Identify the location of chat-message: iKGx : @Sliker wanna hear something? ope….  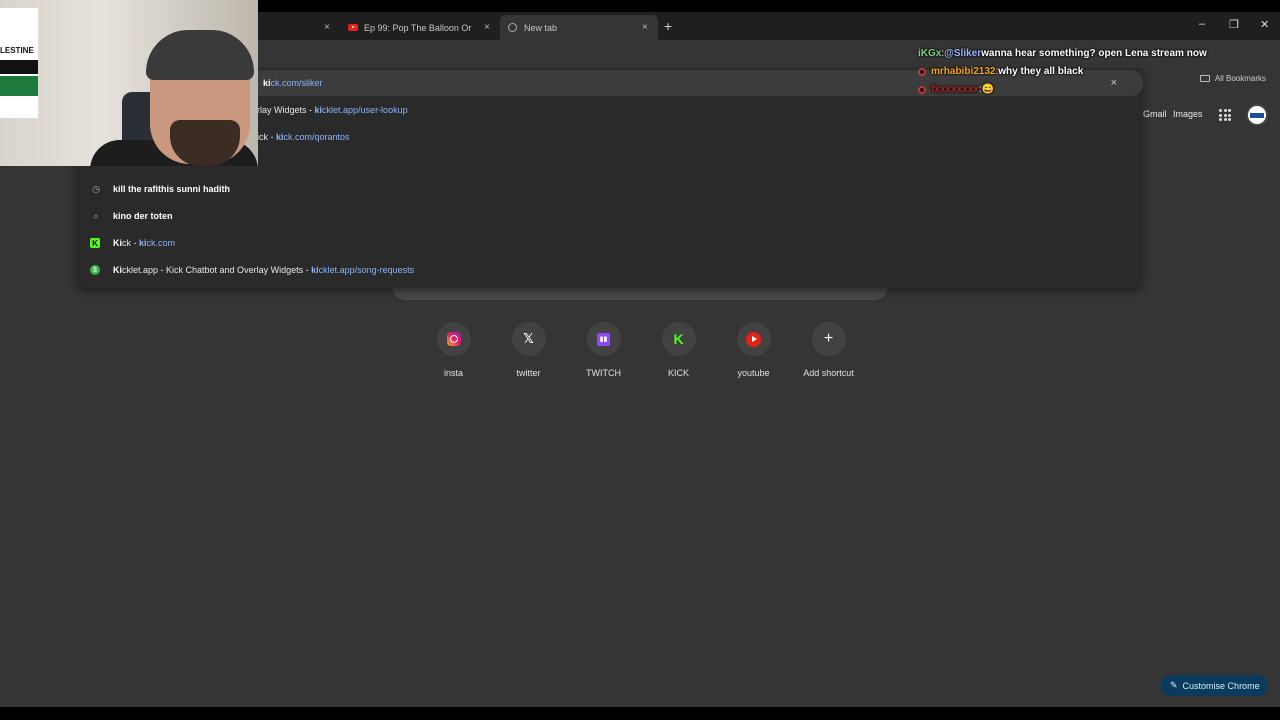
(1062, 54).